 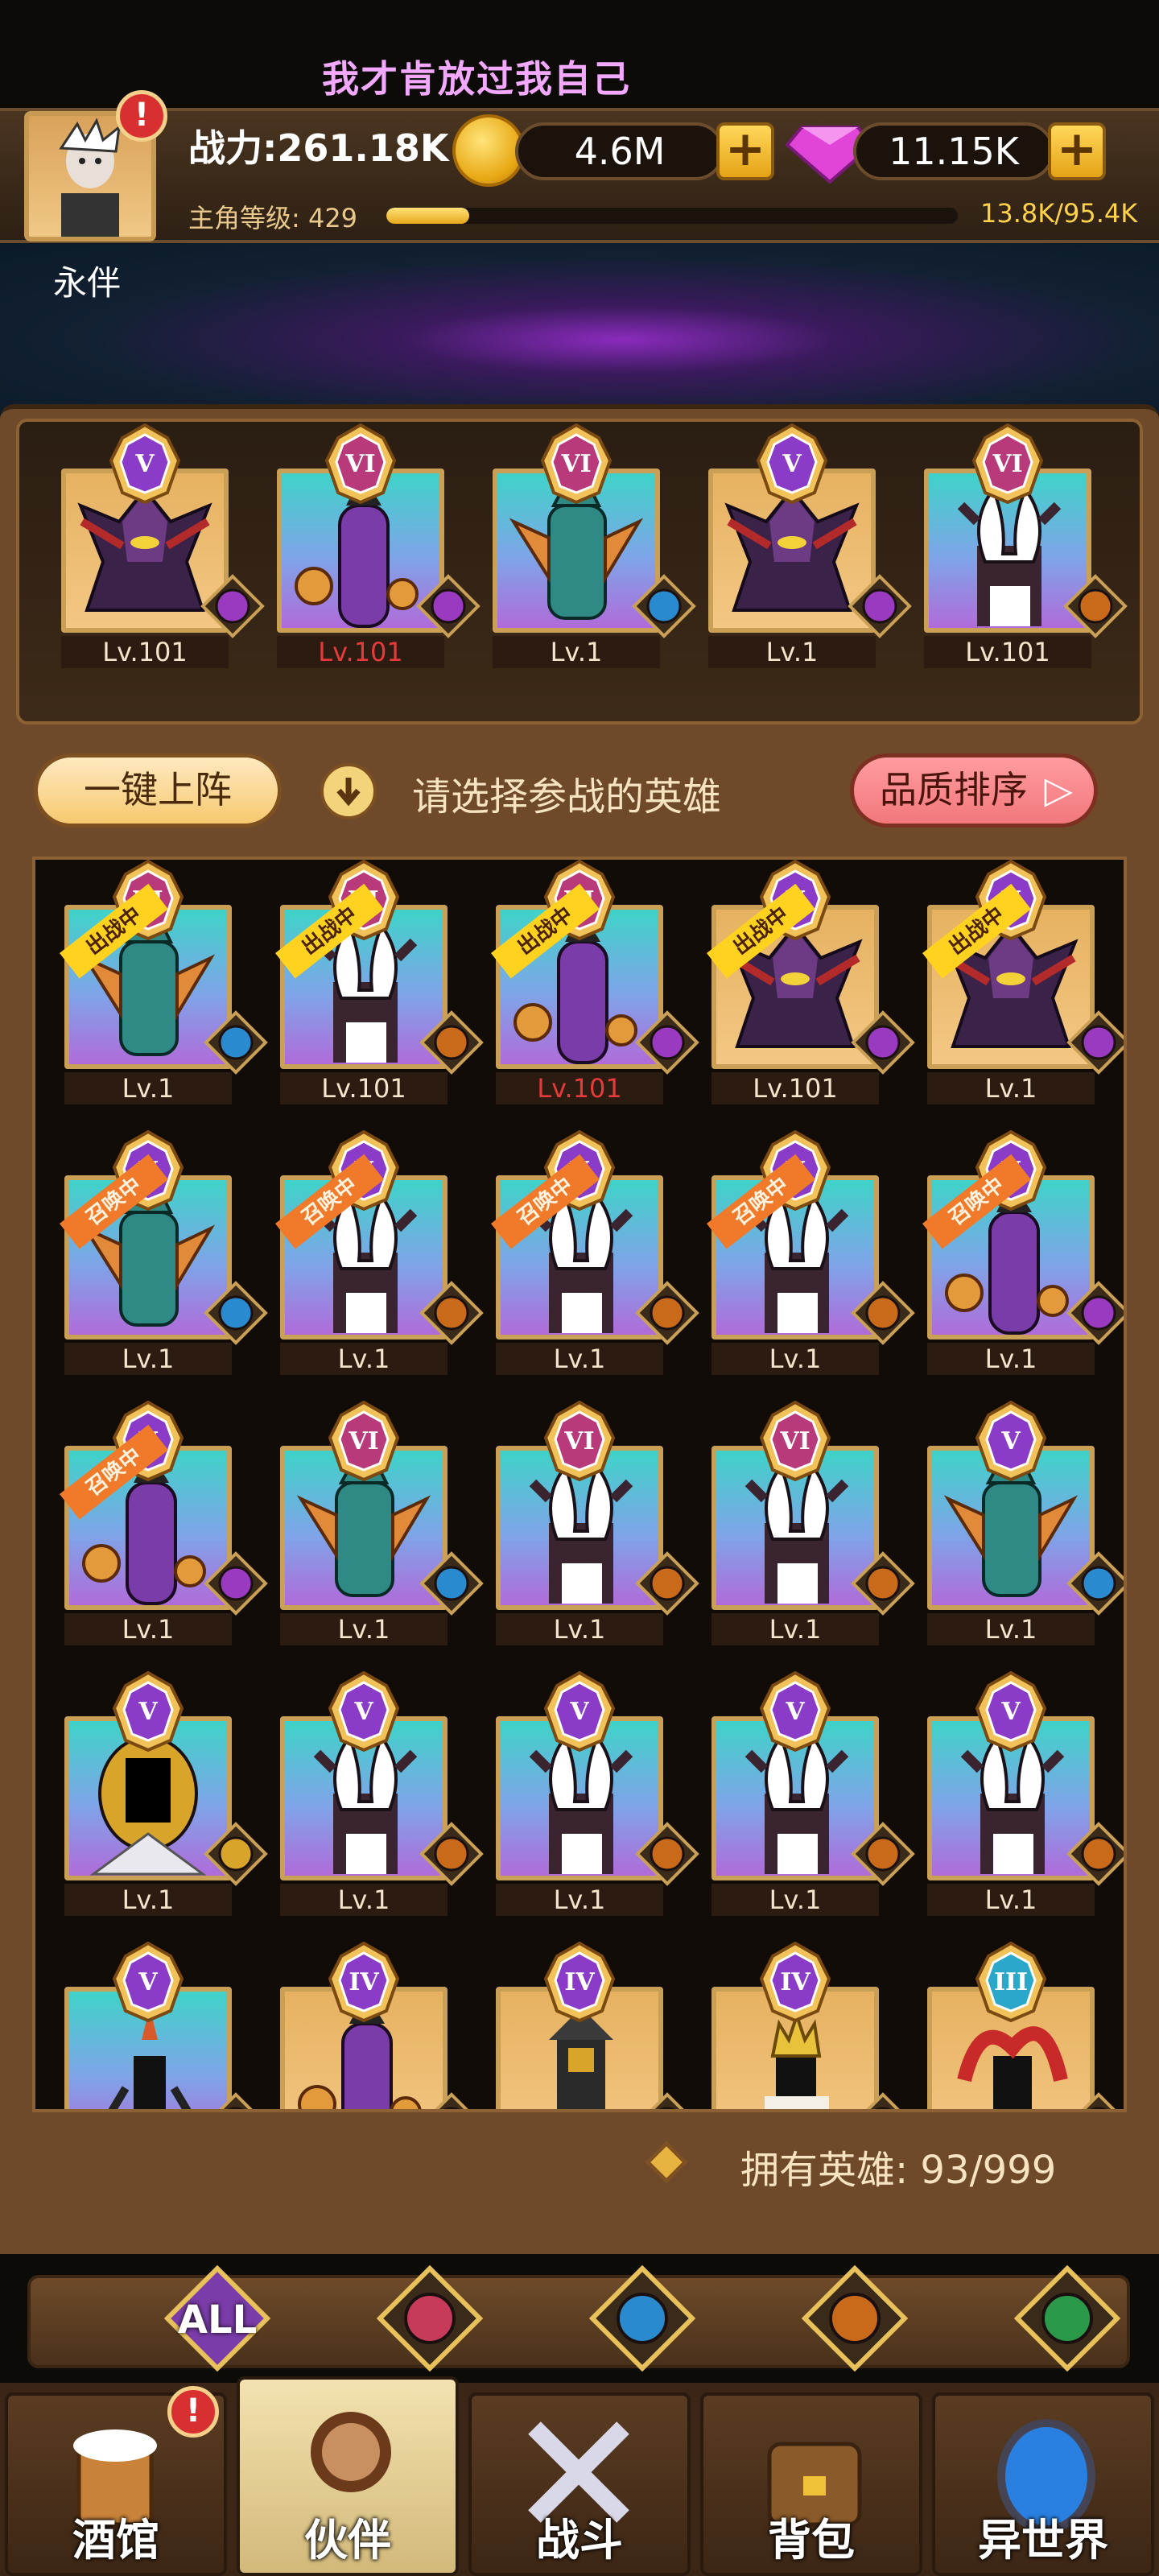 I want to click on one-key-deploy-button: 一键上阵, so click(x=158, y=790).